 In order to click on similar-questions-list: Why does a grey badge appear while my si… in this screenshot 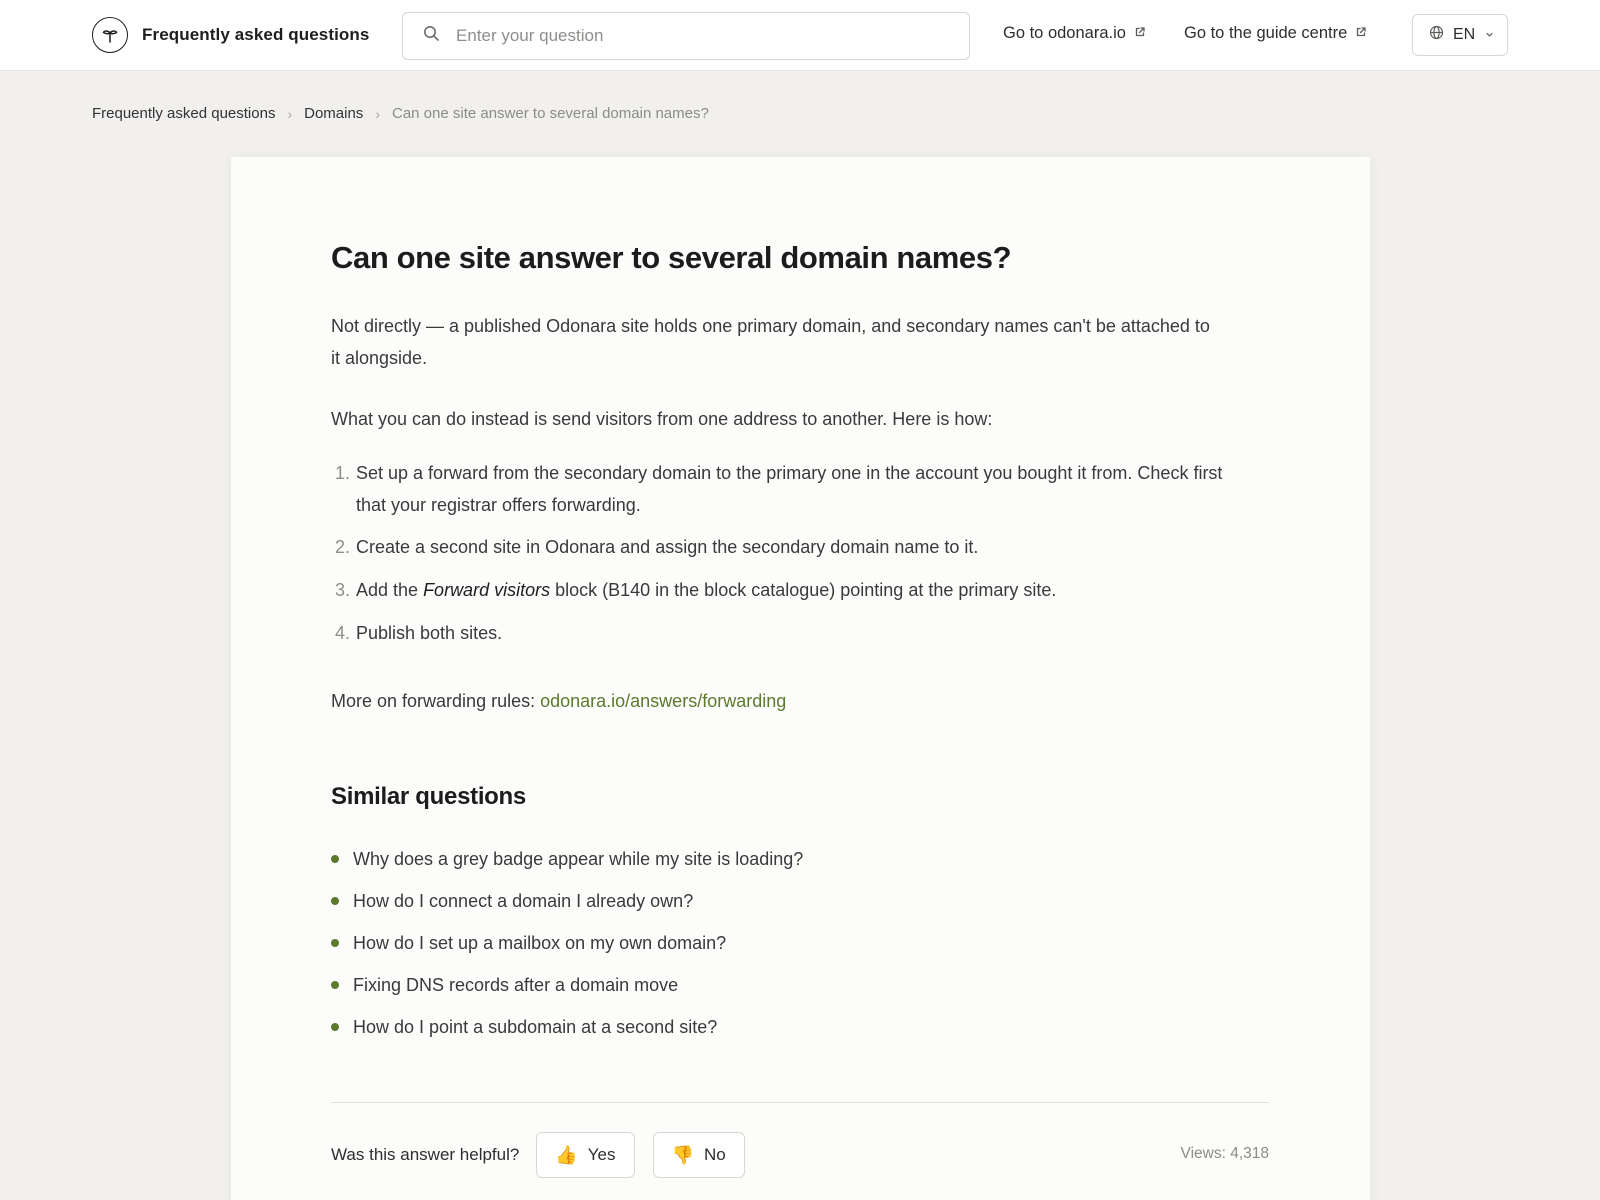, I will do `click(567, 943)`.